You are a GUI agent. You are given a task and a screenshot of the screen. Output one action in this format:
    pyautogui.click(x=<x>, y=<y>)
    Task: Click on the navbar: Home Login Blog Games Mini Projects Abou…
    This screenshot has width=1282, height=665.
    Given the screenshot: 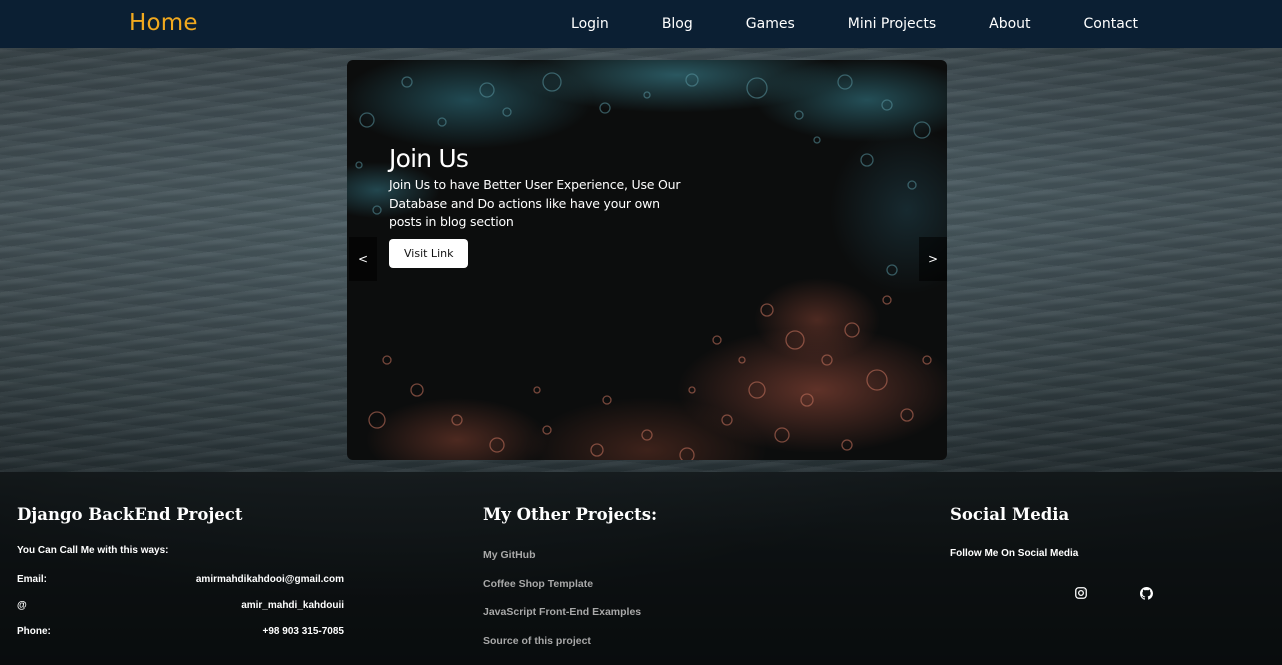 What is the action you would take?
    pyautogui.click(x=641, y=24)
    